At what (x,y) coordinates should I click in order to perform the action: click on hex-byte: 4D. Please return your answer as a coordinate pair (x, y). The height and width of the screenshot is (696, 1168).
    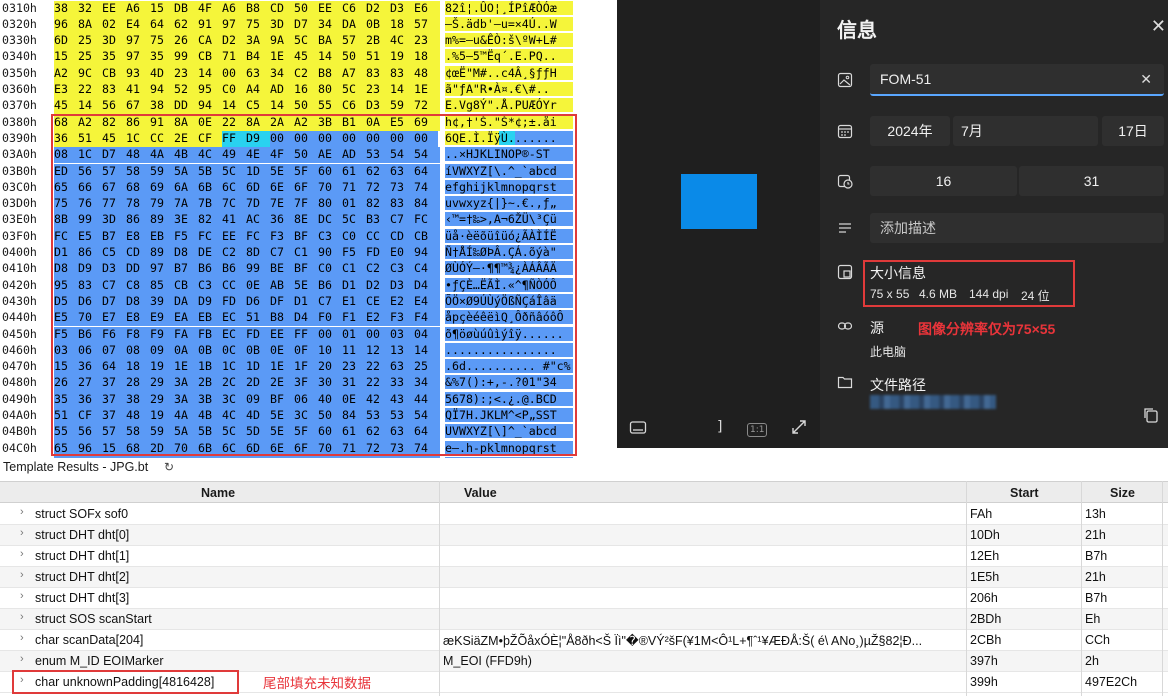
    Looking at the image, I should click on (161, 74).